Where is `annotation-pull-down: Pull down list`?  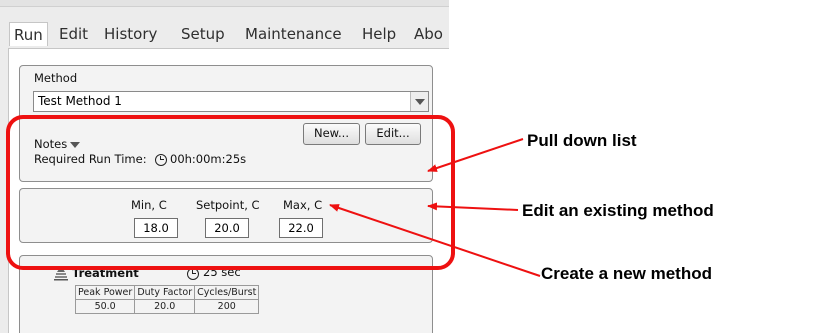 annotation-pull-down: Pull down list is located at coordinates (582, 140).